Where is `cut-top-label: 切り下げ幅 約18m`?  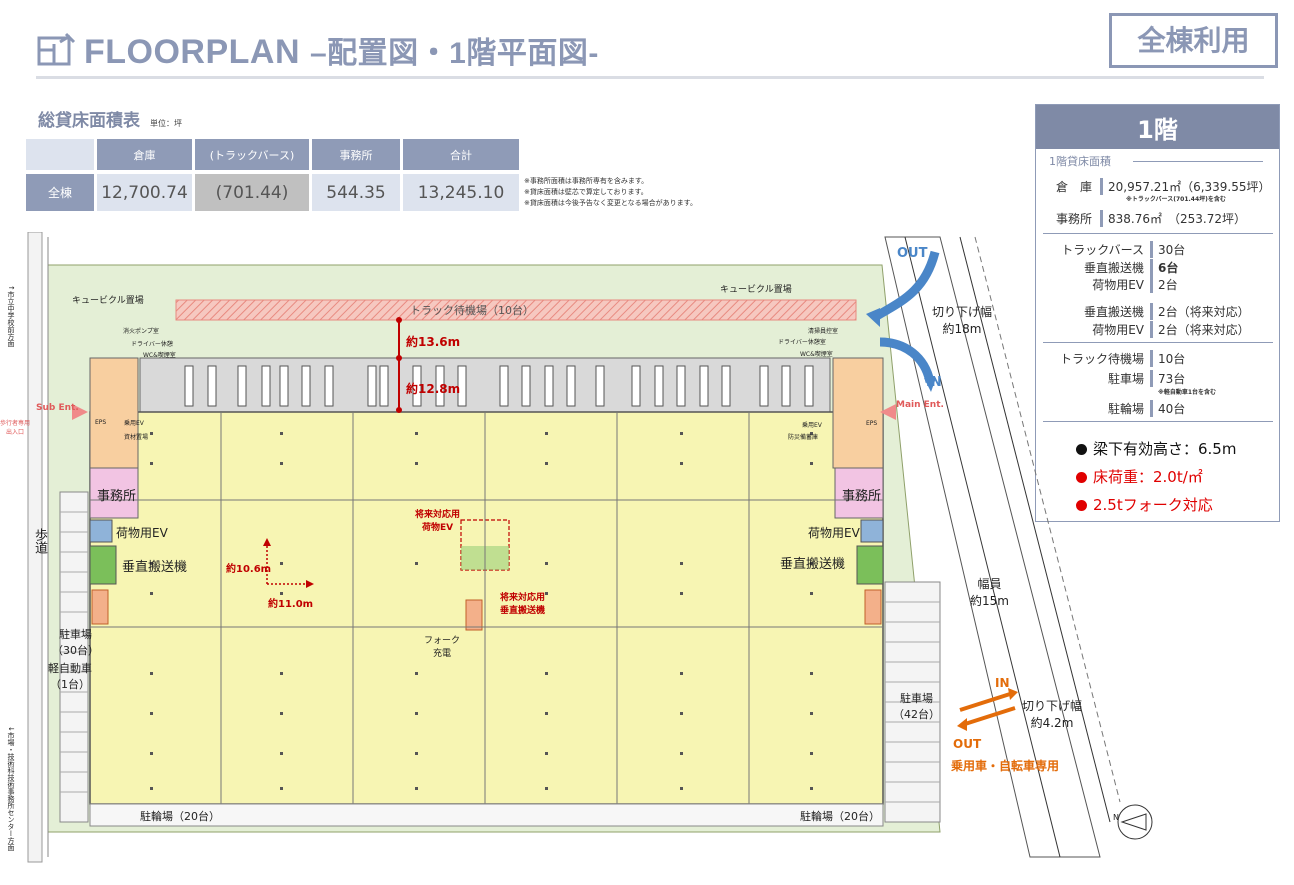 cut-top-label: 切り下げ幅 約18m is located at coordinates (962, 320).